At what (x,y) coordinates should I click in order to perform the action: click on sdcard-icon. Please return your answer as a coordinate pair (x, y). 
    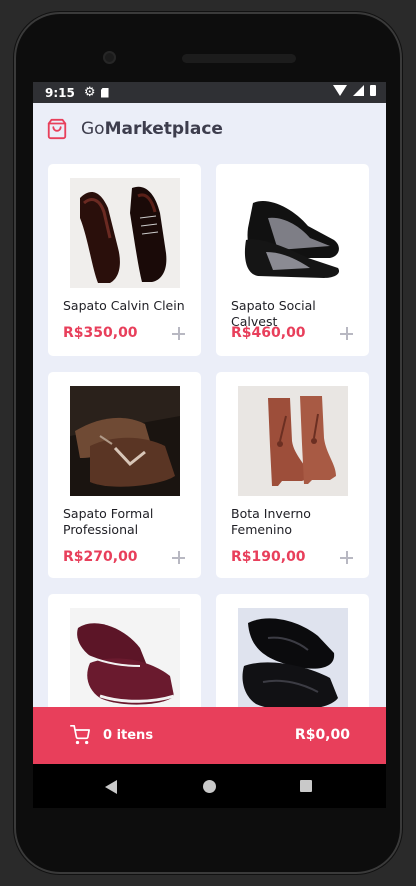
    Looking at the image, I should click on (104, 92).